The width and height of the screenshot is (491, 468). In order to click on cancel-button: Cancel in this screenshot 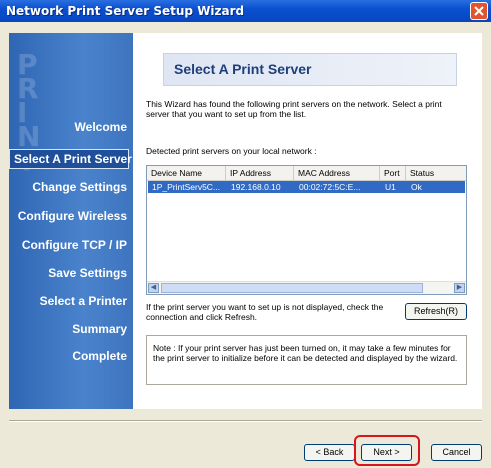, I will do `click(456, 452)`.